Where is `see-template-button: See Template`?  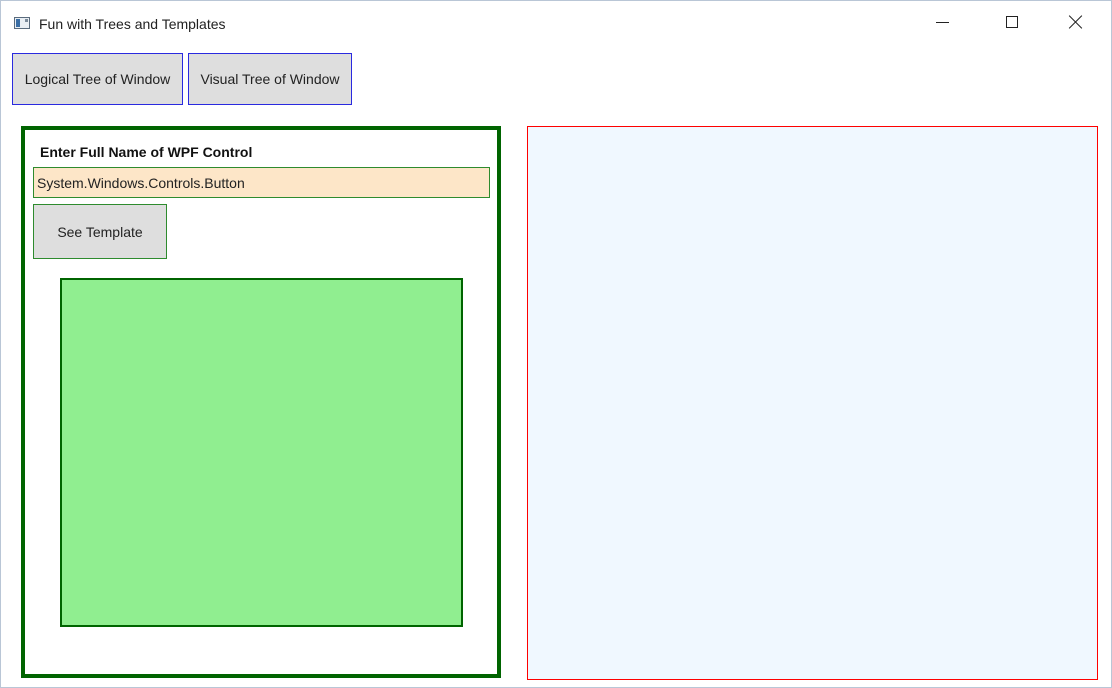
see-template-button: See Template is located at coordinates (100, 231).